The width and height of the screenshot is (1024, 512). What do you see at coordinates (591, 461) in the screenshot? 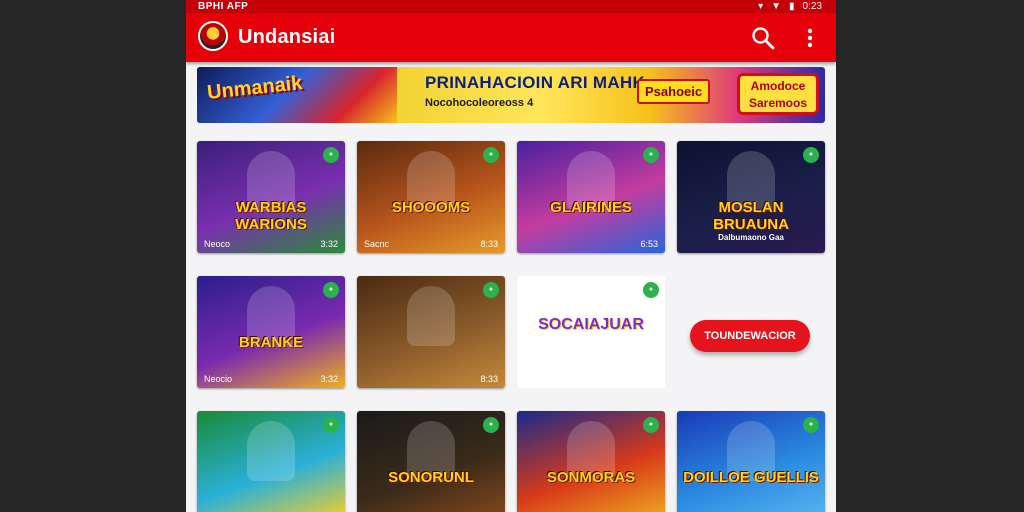
I see `game-tile: SONMORAS ●` at bounding box center [591, 461].